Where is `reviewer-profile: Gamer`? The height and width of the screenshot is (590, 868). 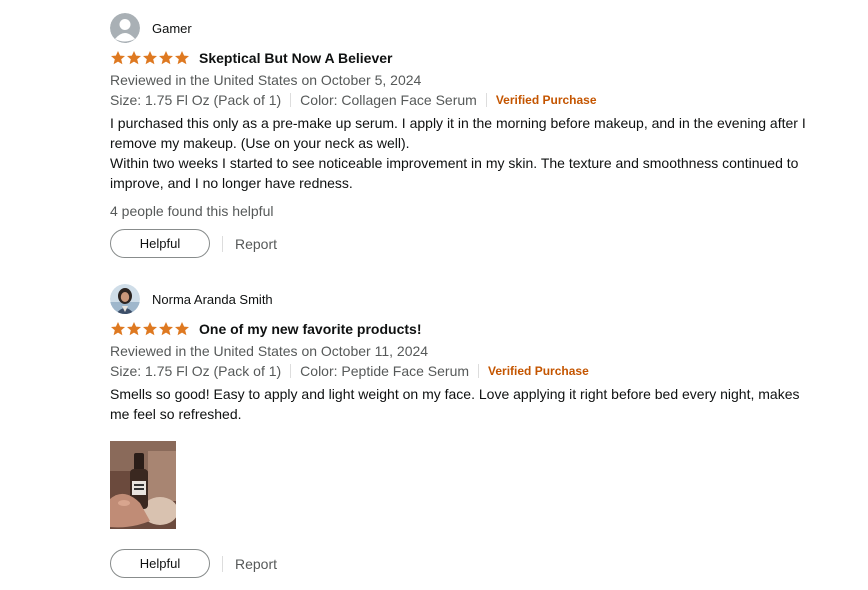
reviewer-profile: Gamer is located at coordinates (460, 28).